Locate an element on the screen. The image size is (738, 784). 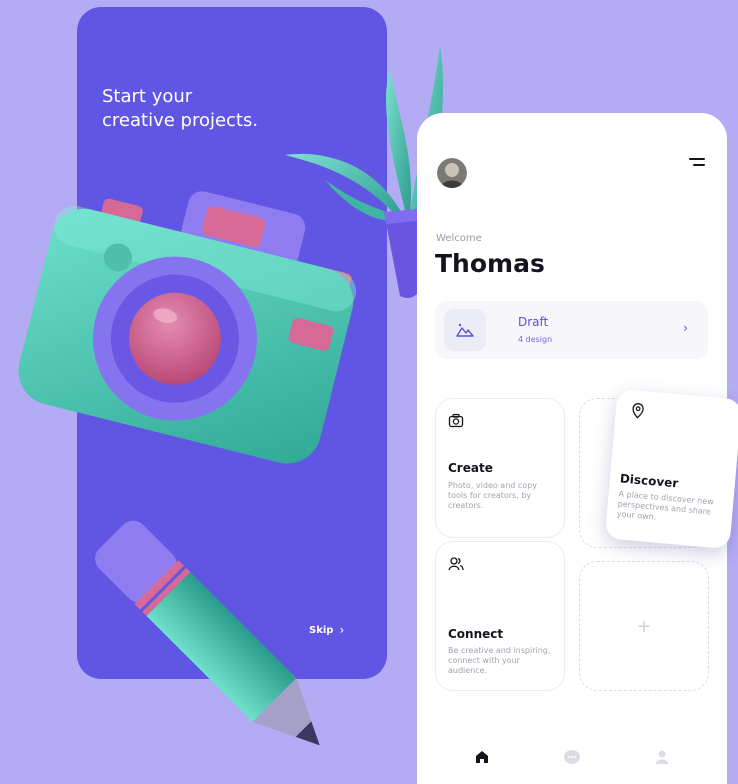
draft-card: Draft 4 design › is located at coordinates (571, 330).